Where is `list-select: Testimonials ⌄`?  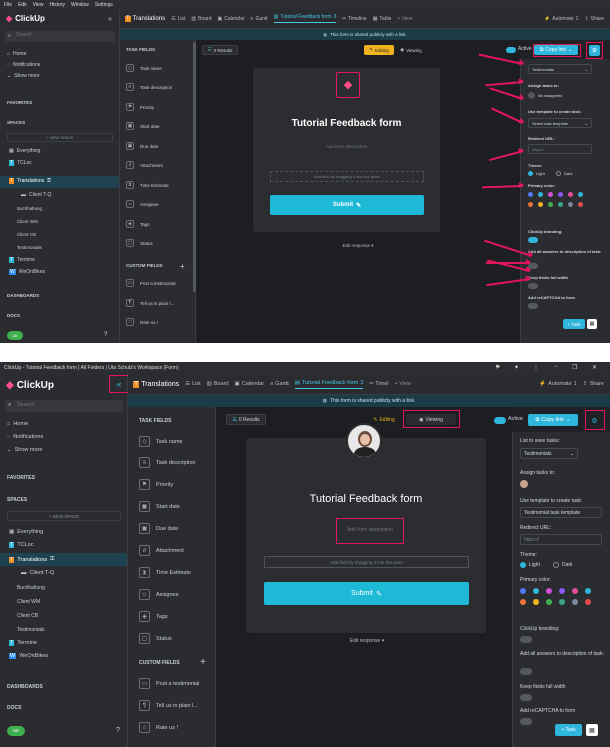 list-select: Testimonials ⌄ is located at coordinates (549, 453).